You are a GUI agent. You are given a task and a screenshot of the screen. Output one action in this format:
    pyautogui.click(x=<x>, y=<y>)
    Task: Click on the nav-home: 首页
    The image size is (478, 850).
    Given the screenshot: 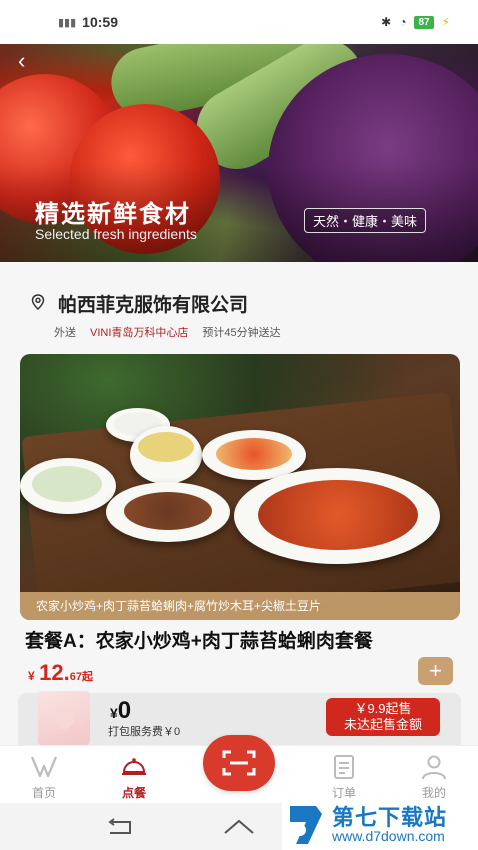 What is the action you would take?
    pyautogui.click(x=44, y=777)
    